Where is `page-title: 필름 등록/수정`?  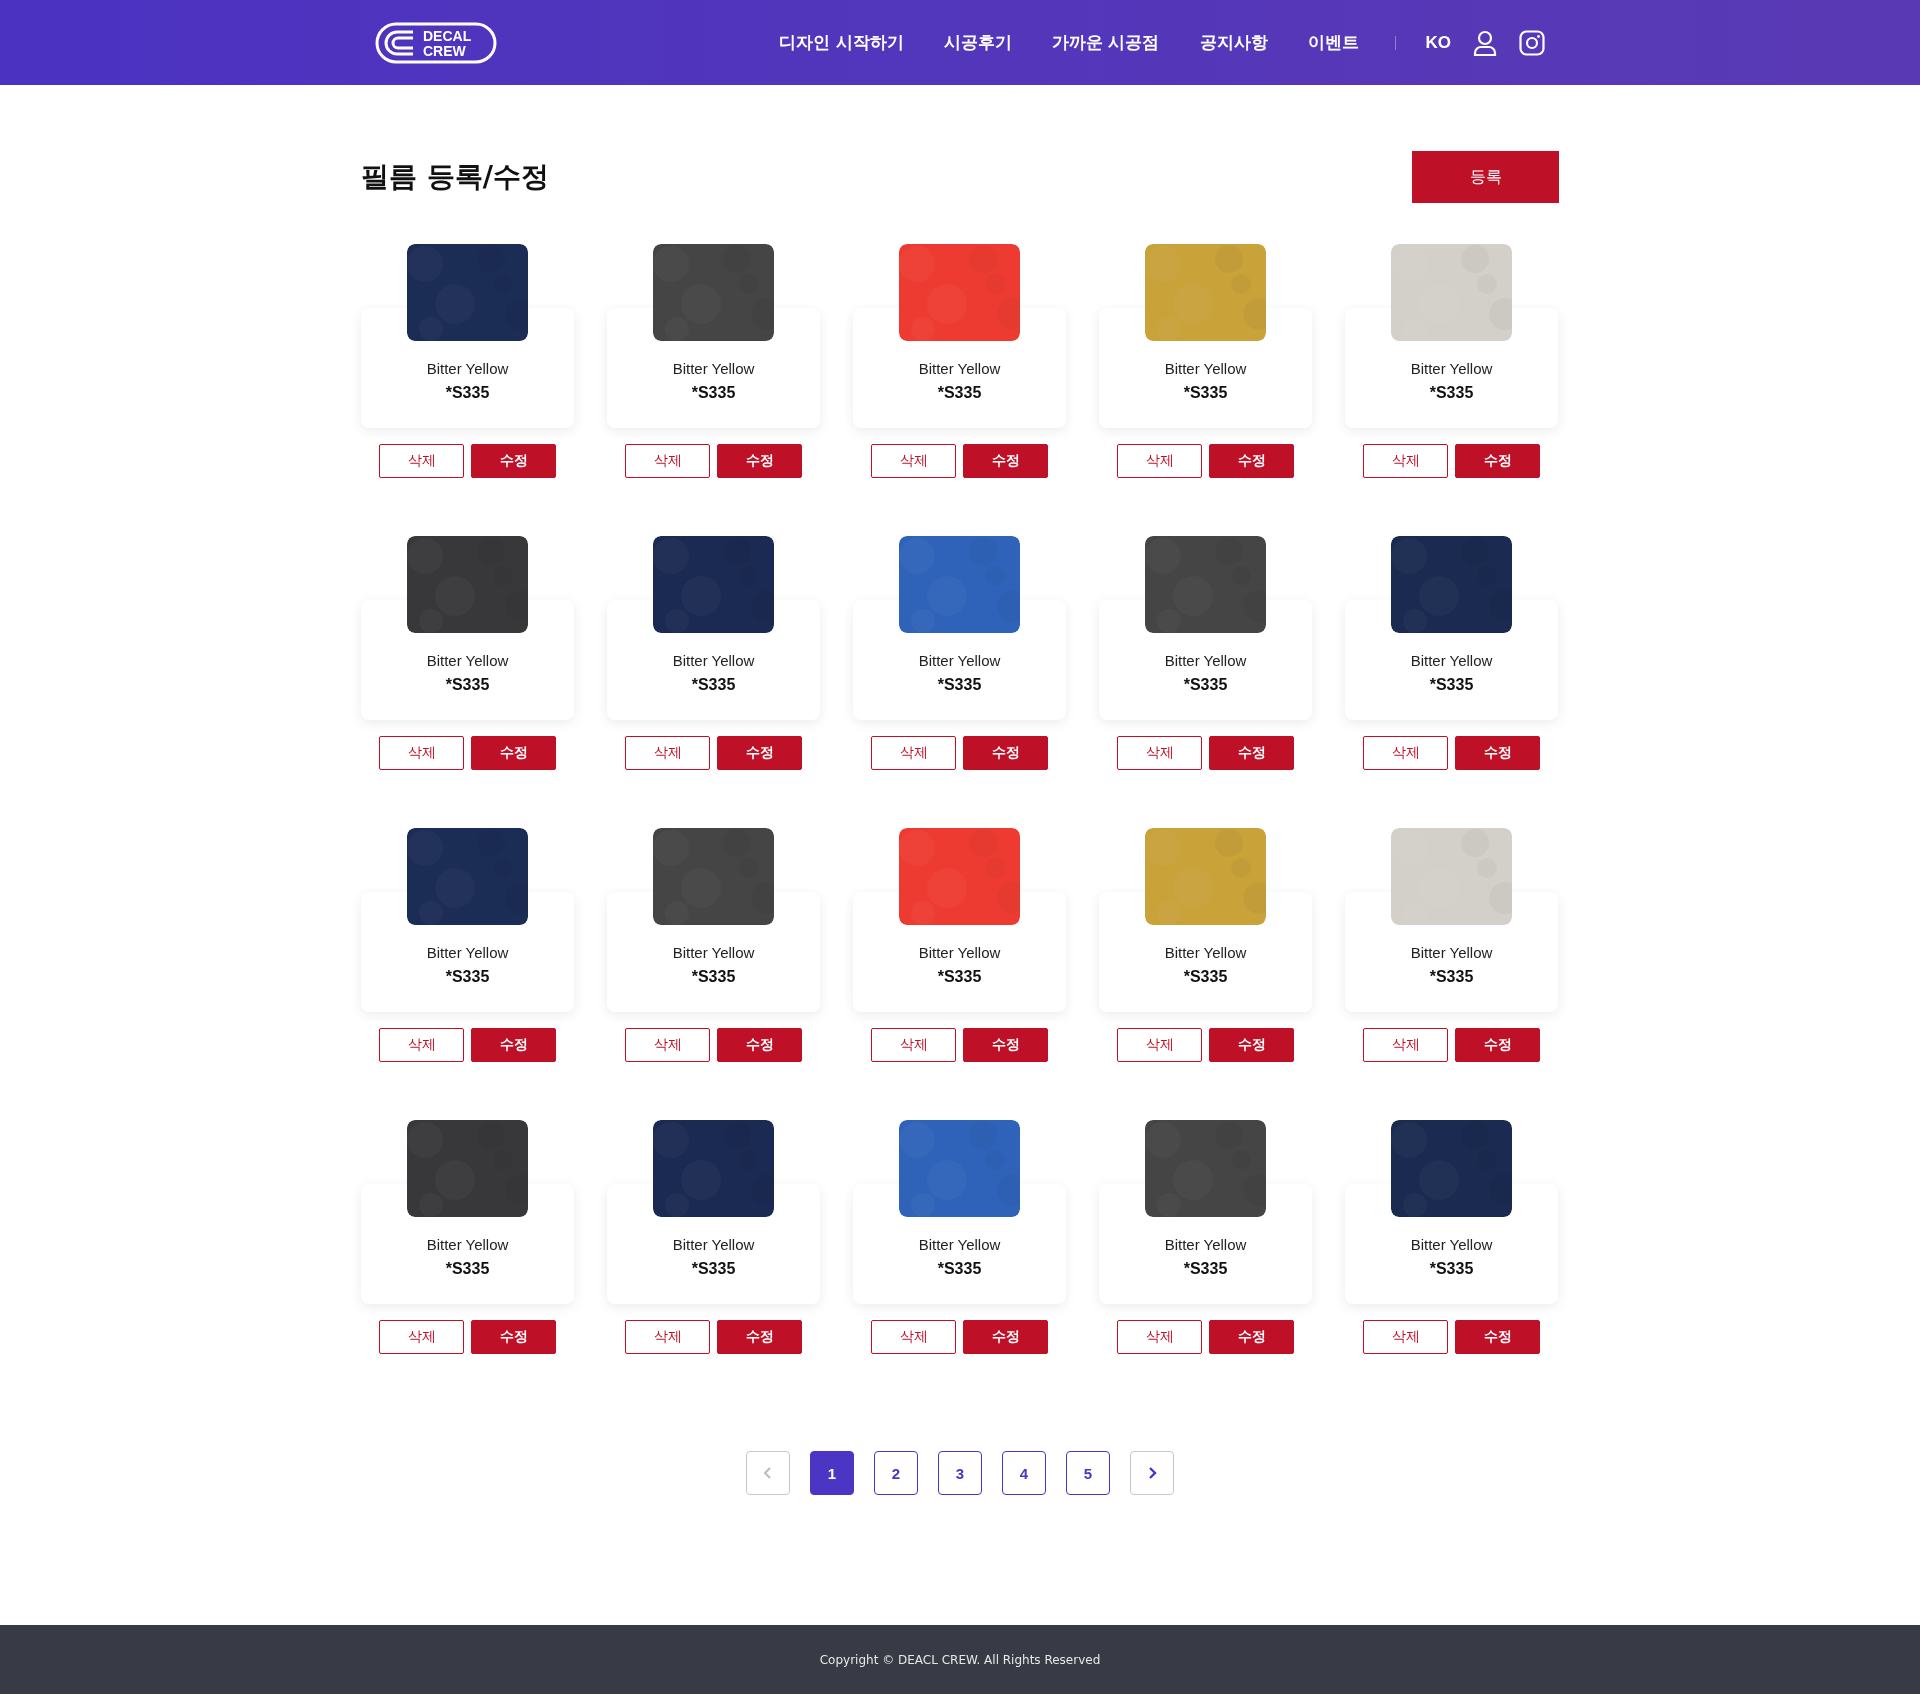
page-title: 필름 등록/수정 is located at coordinates (455, 177).